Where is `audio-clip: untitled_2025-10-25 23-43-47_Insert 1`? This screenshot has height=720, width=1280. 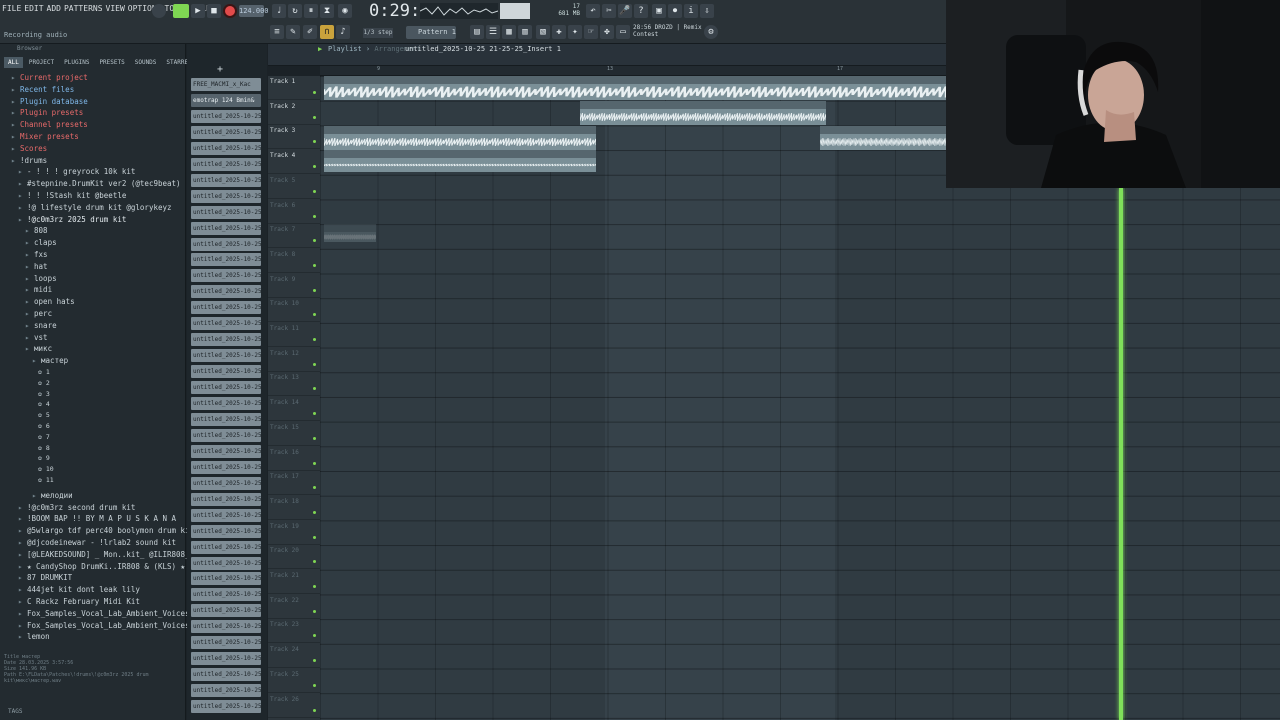 audio-clip: untitled_2025-10-25 23-43-47_Insert 1 is located at coordinates (703, 113).